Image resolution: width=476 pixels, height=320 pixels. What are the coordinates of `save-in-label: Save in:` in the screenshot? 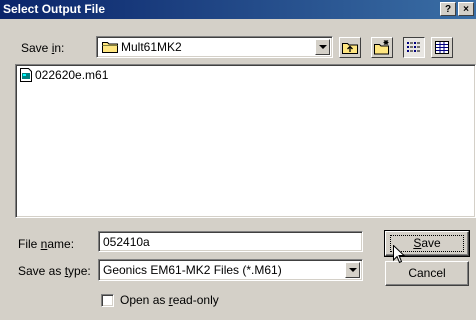 It's located at (43, 48).